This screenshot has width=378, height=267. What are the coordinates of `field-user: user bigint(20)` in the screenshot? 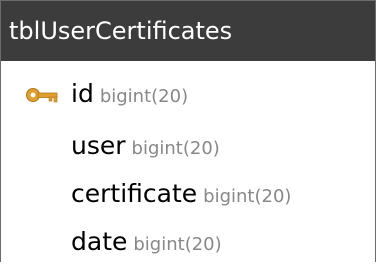 It's located at (145, 147).